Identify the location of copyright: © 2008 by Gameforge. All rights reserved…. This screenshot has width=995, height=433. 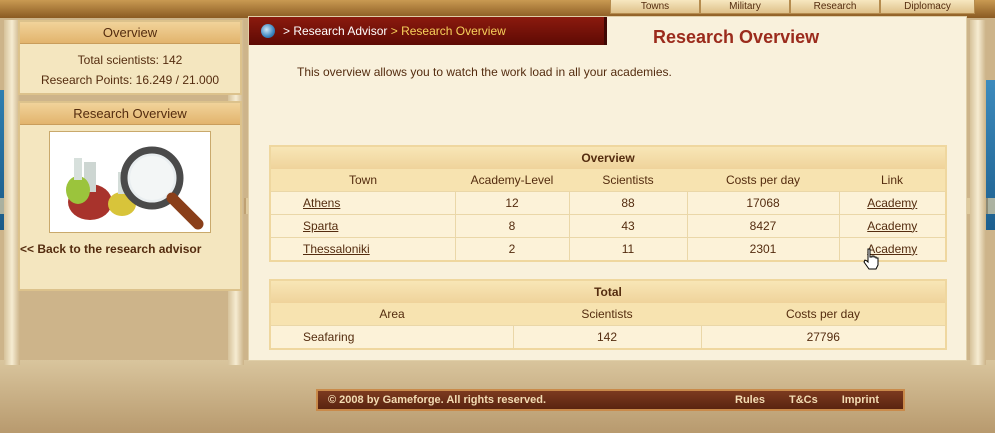
(437, 400).